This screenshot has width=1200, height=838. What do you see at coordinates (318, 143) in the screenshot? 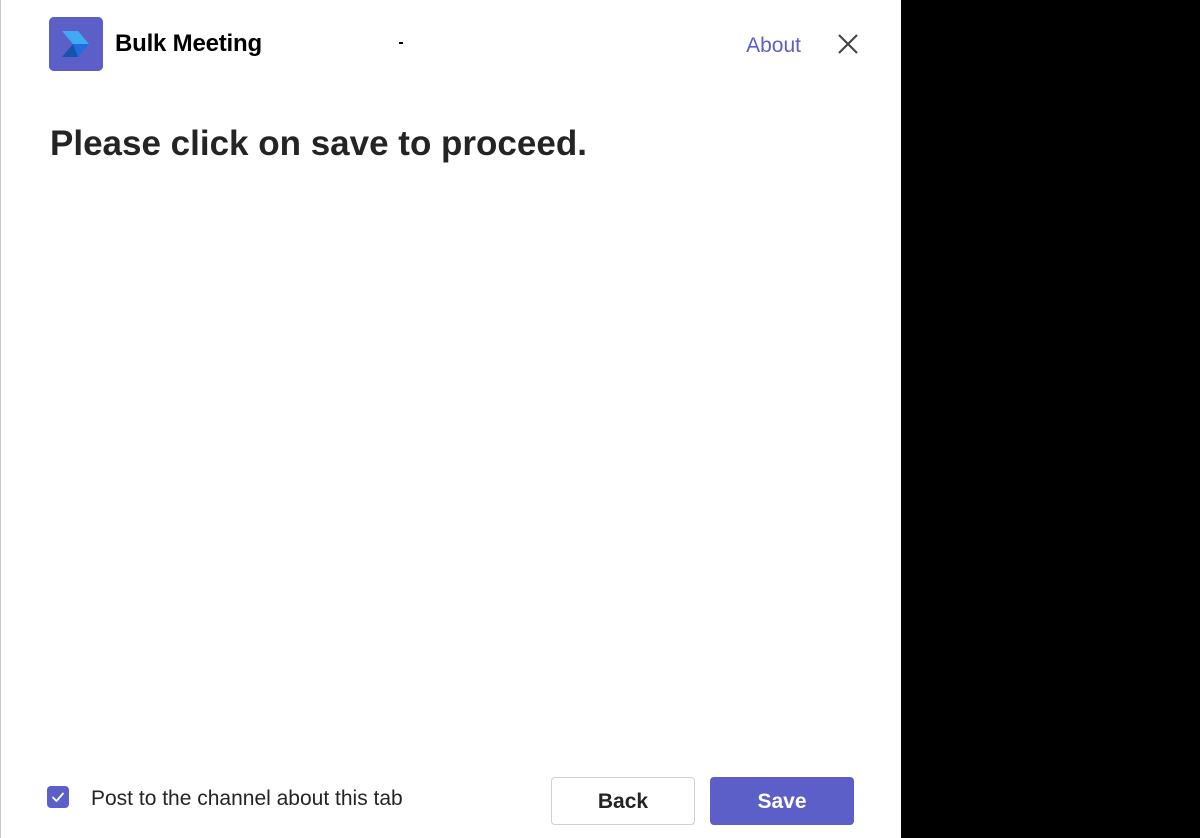
I see `page-title: Please click on save to proceed.` at bounding box center [318, 143].